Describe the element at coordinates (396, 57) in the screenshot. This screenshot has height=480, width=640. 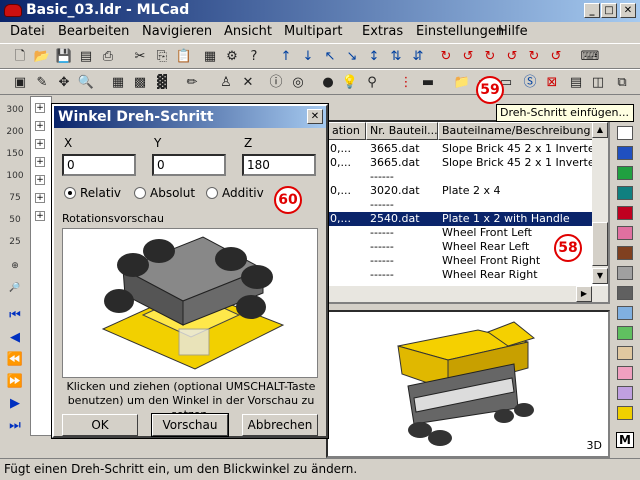
I see `move-back-icon: ⇅` at that location.